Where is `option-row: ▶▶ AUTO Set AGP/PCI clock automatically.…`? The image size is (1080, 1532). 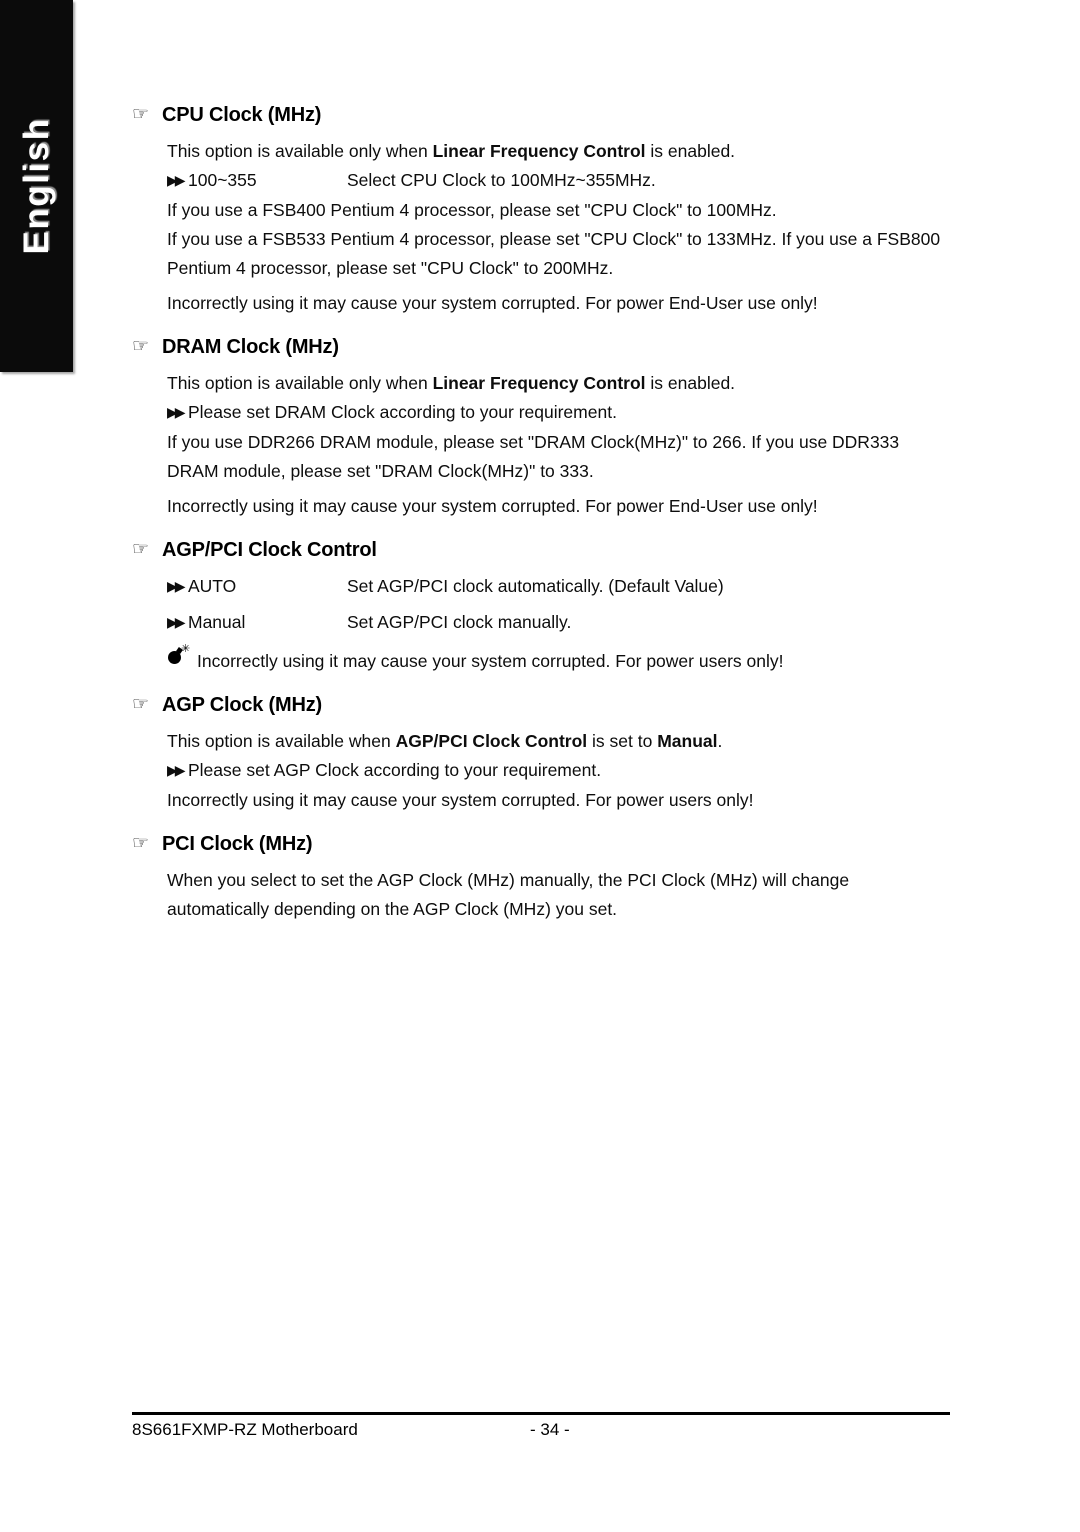
option-row: ▶▶ AUTO Set AGP/PCI clock automatically.… is located at coordinates (558, 587).